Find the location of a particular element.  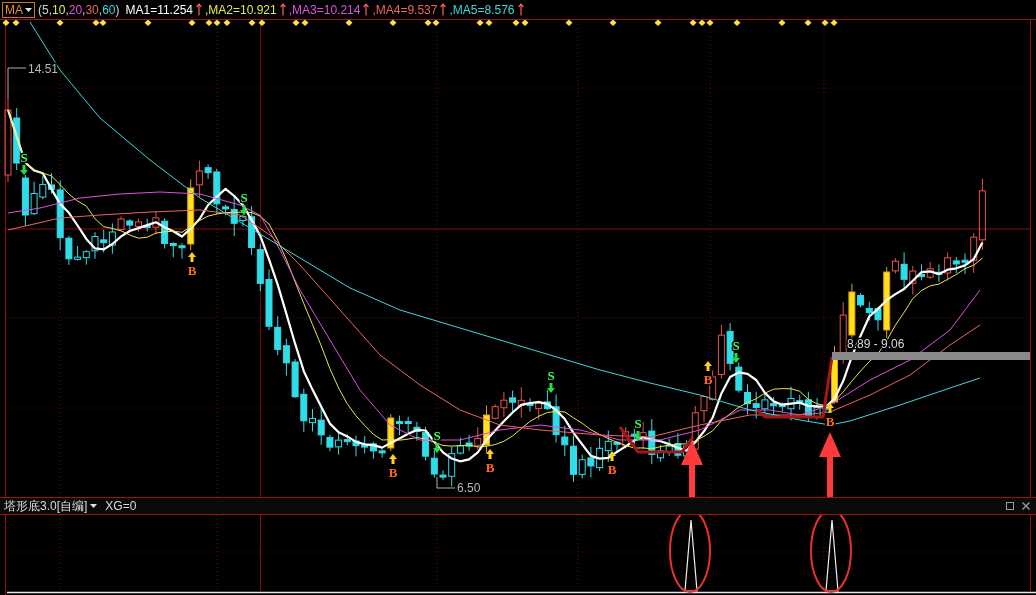

formula-value: XG=0 is located at coordinates (121, 506).